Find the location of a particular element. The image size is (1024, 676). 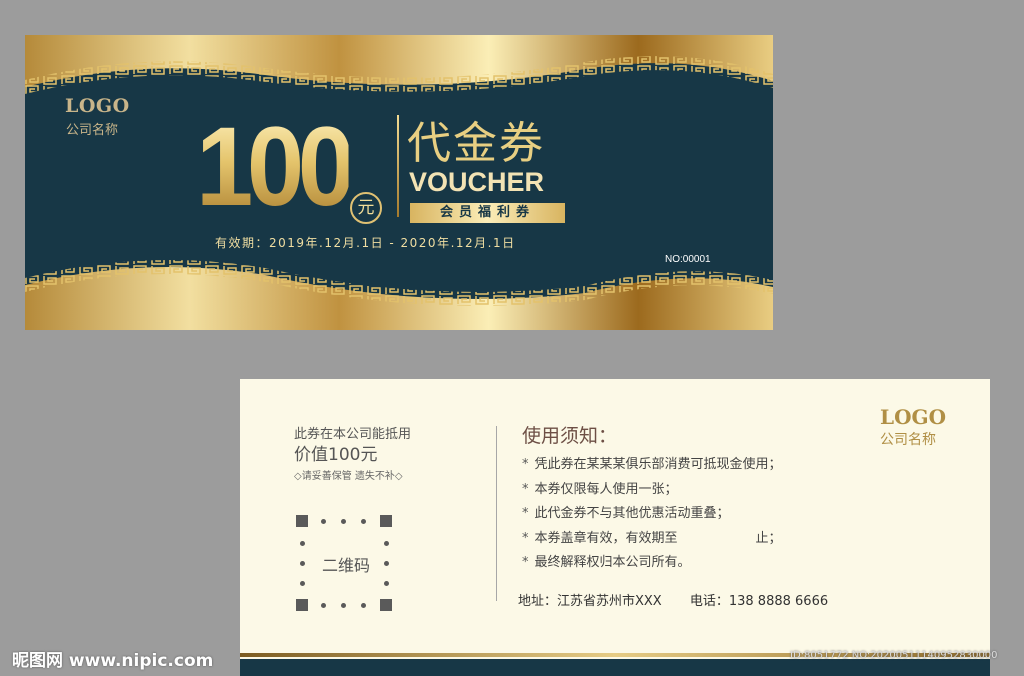

title-divider is located at coordinates (398, 166).